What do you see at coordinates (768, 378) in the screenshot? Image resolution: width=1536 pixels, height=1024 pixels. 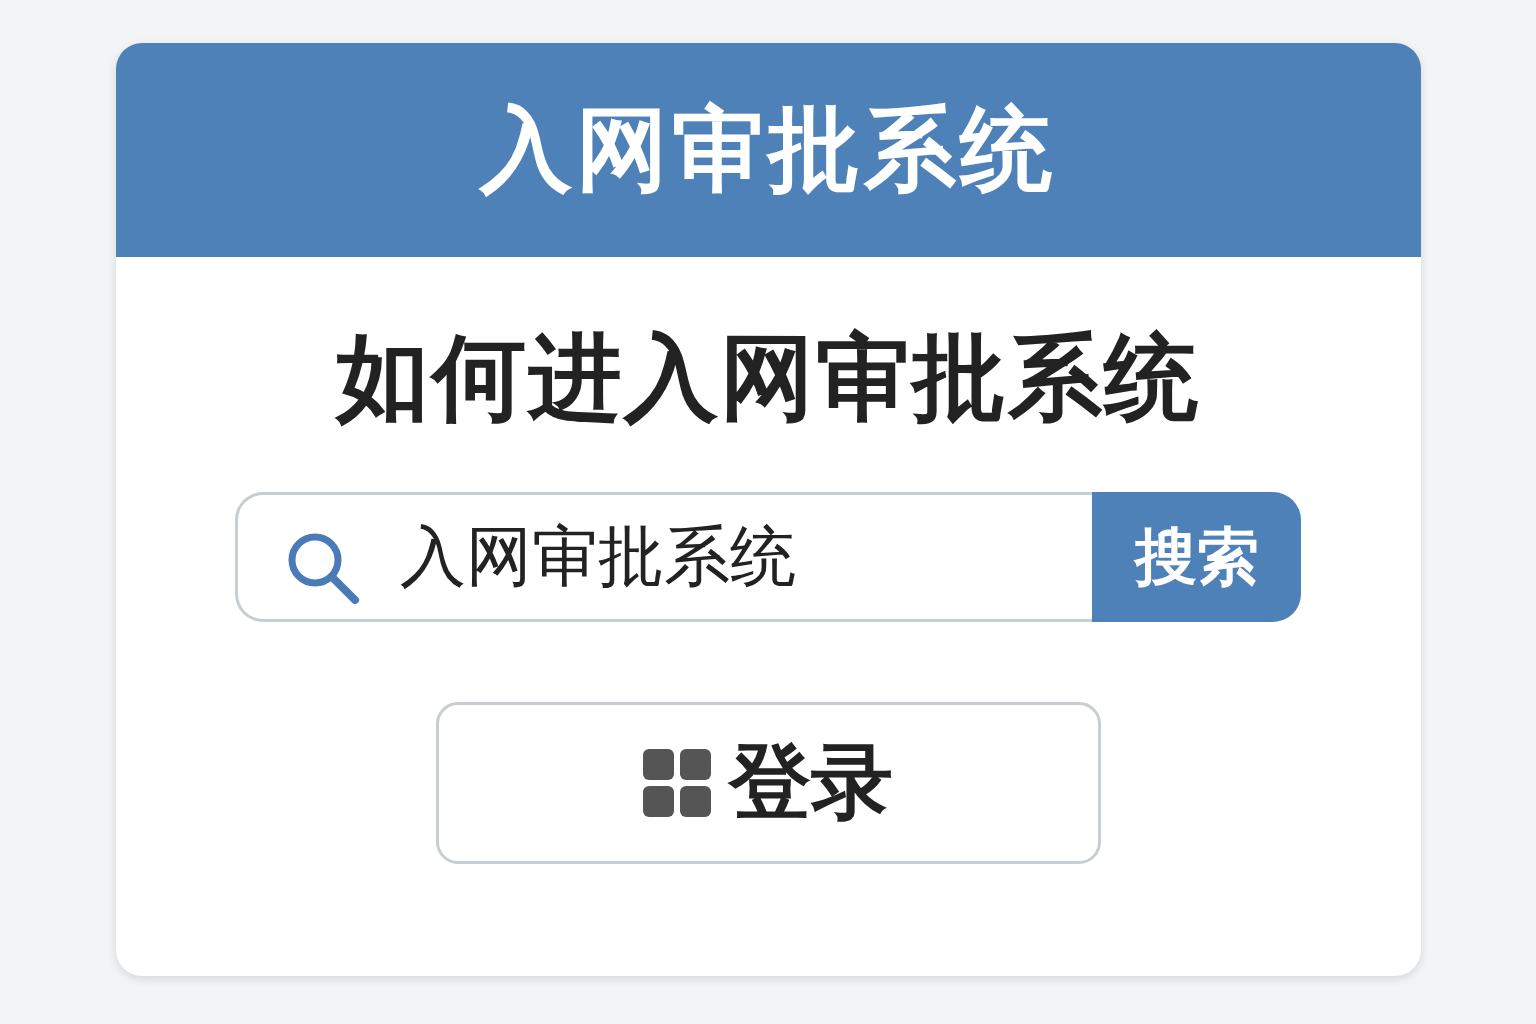 I see `page-heading: 如何进入网审批系统` at bounding box center [768, 378].